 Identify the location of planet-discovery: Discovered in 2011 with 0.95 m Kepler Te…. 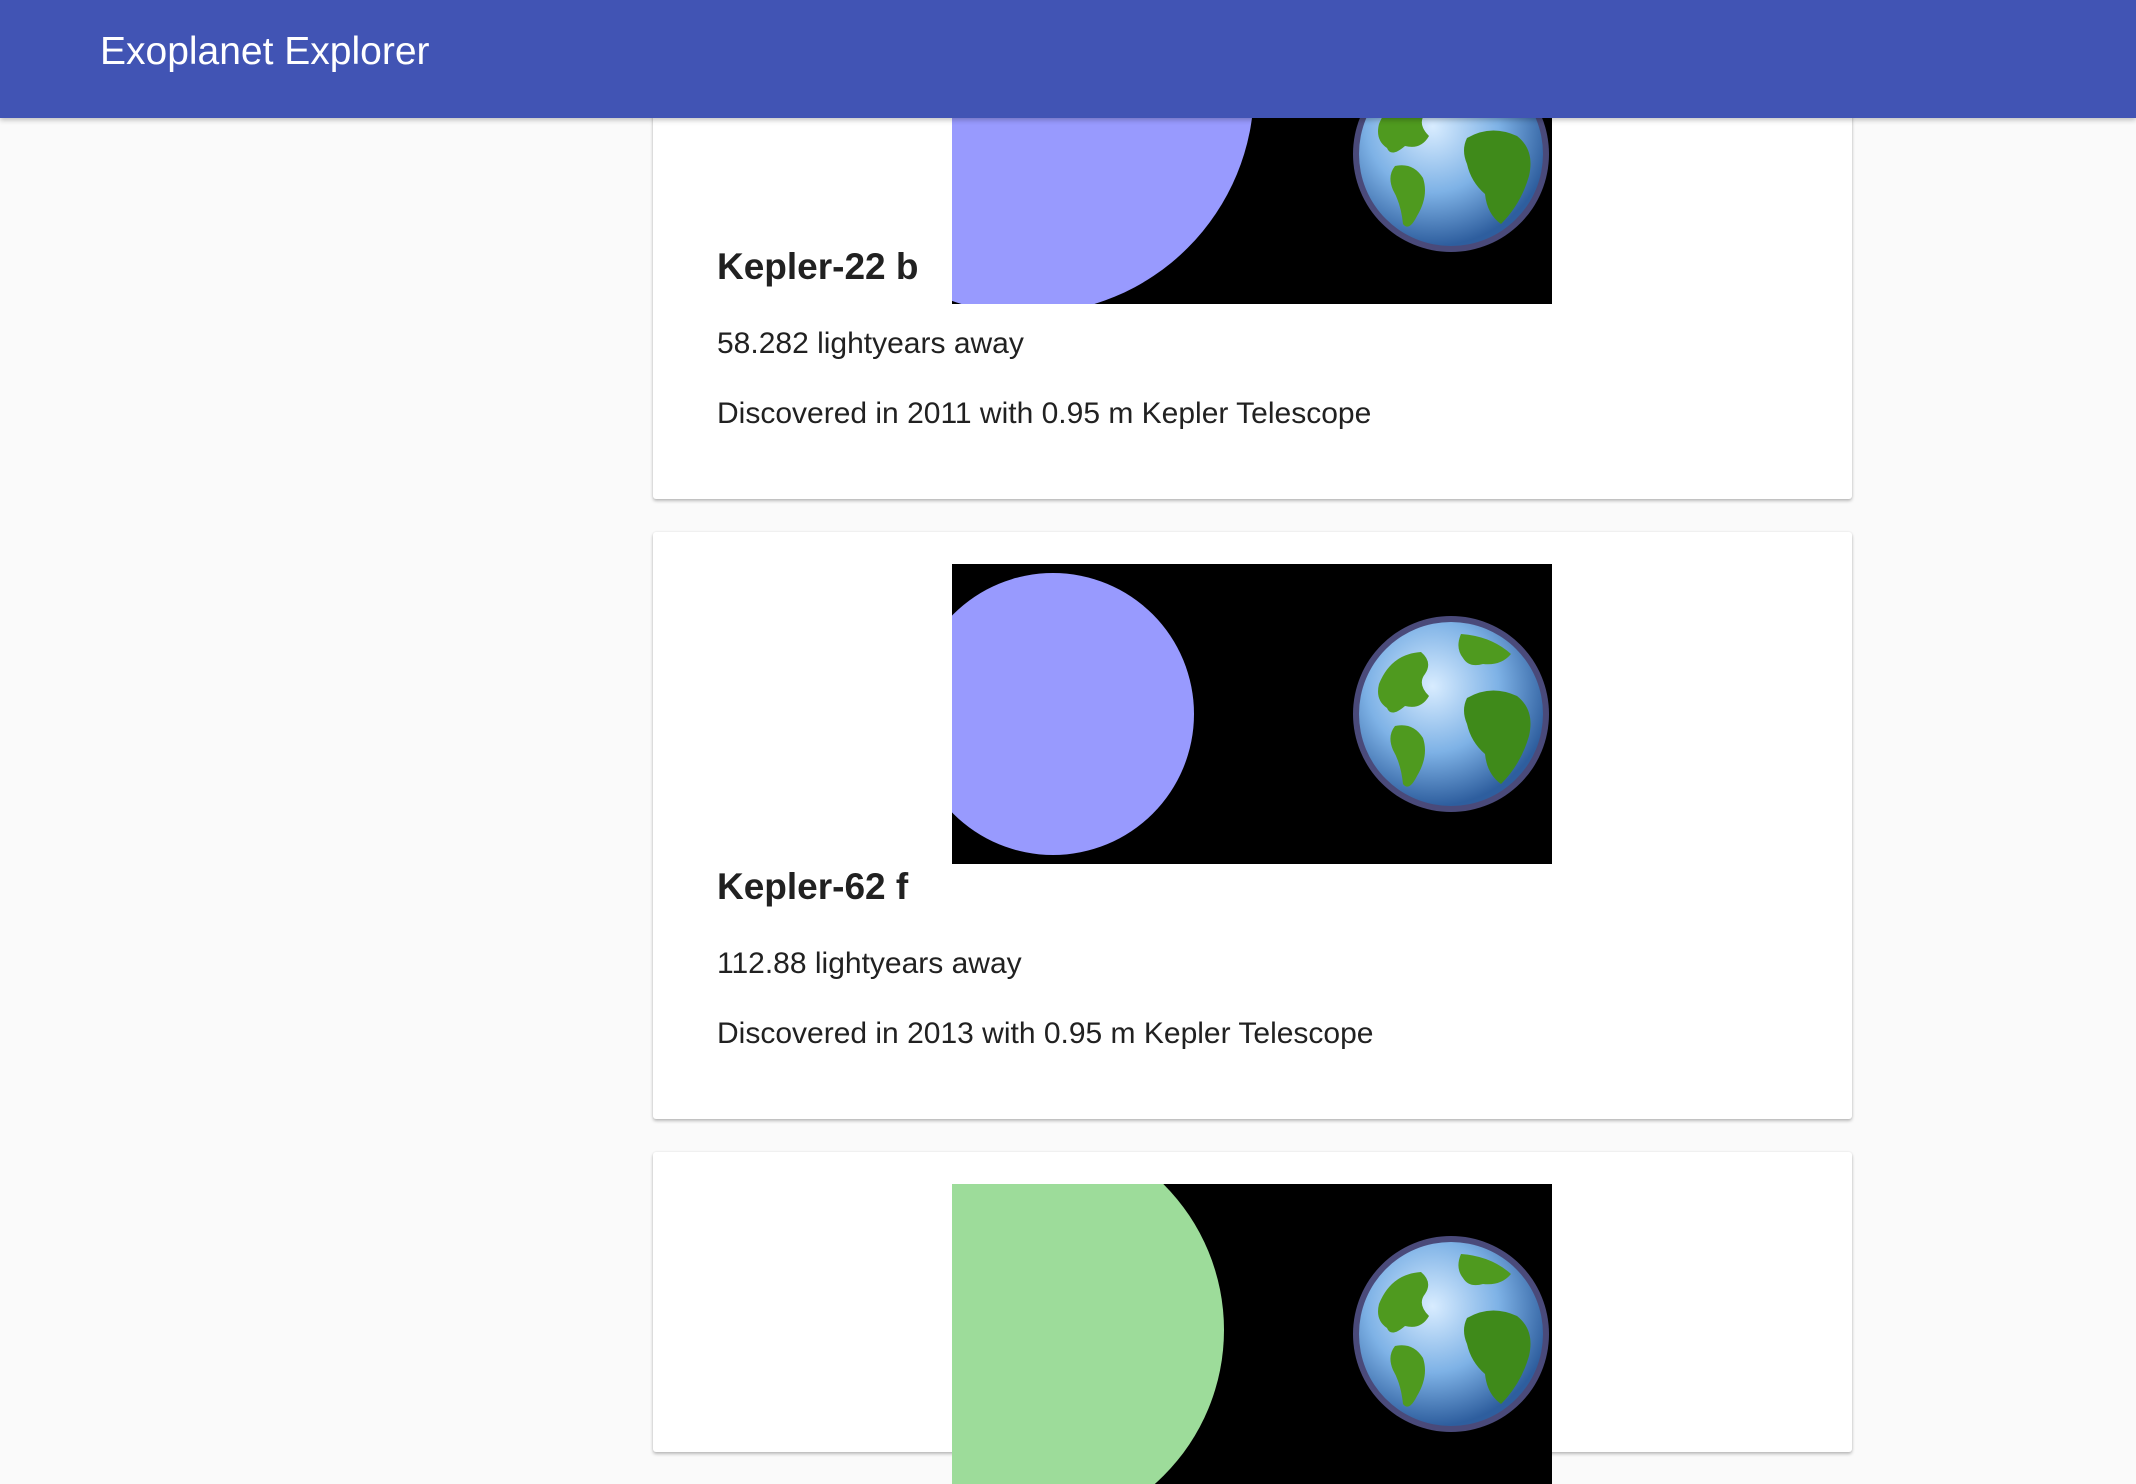
(1044, 413).